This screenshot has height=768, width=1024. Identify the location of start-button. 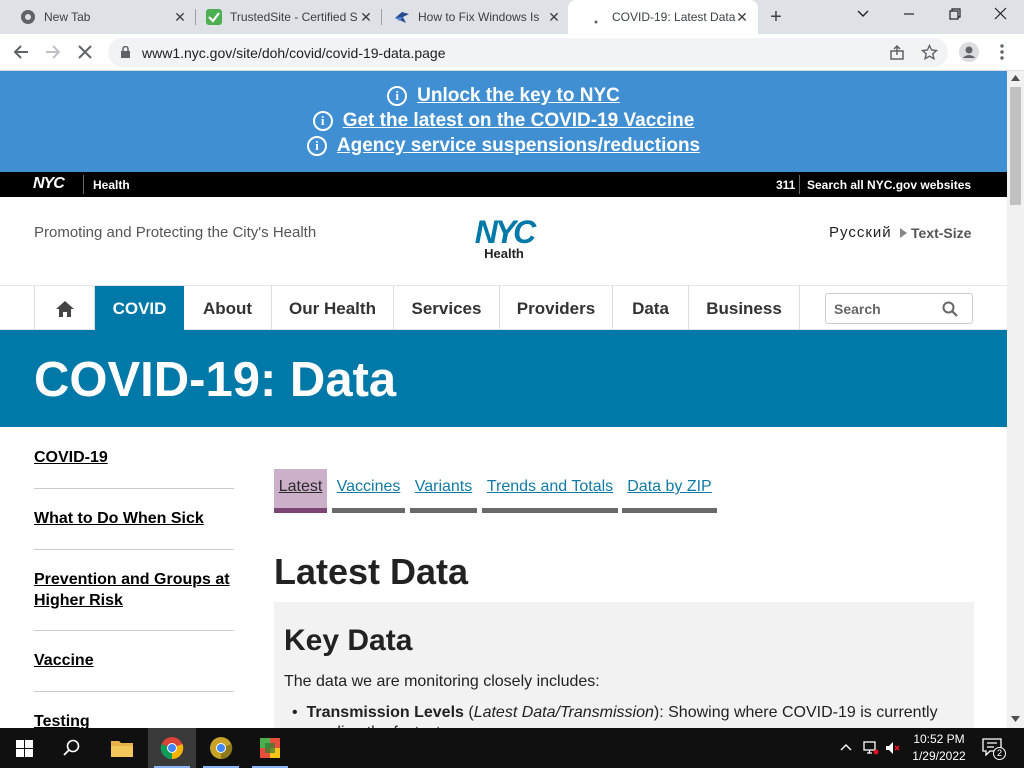
(24, 748).